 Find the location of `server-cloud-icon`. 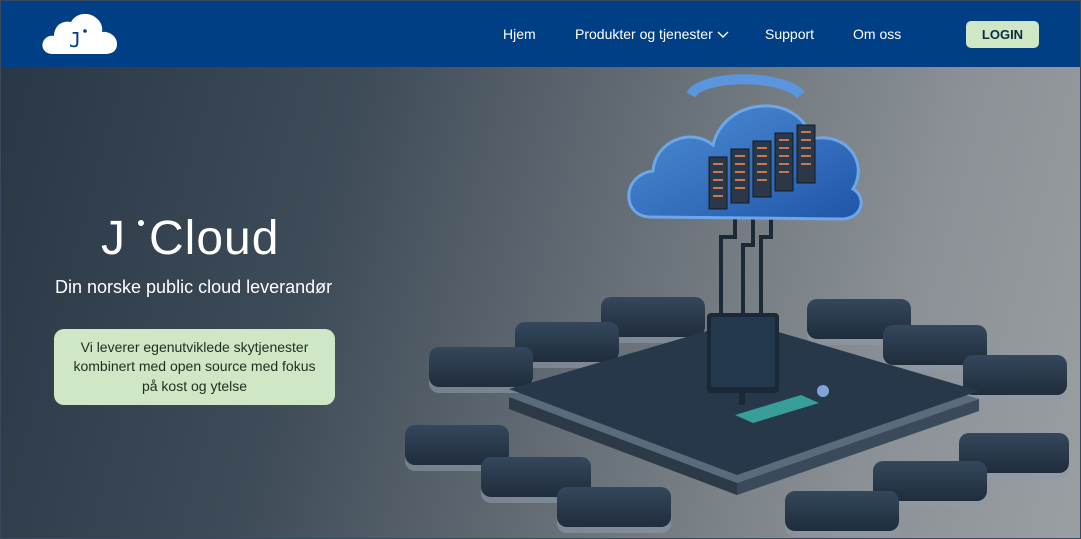

server-cloud-icon is located at coordinates (745, 147).